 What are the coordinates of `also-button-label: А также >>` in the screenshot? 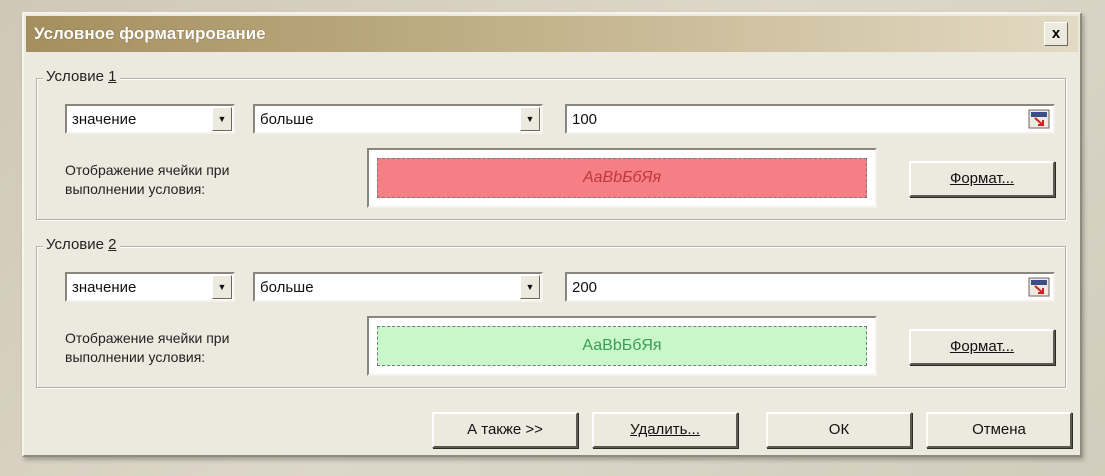 It's located at (505, 429).